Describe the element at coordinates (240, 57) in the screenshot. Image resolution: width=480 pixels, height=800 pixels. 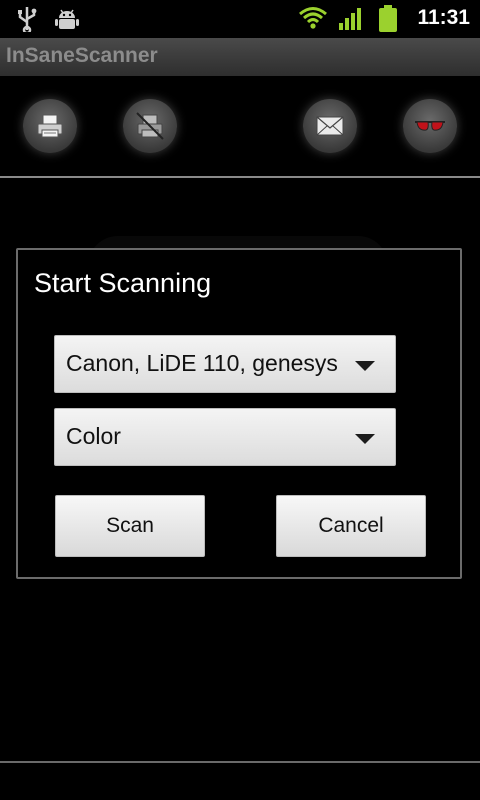
I see `title-bar: InSaneScanner` at that location.